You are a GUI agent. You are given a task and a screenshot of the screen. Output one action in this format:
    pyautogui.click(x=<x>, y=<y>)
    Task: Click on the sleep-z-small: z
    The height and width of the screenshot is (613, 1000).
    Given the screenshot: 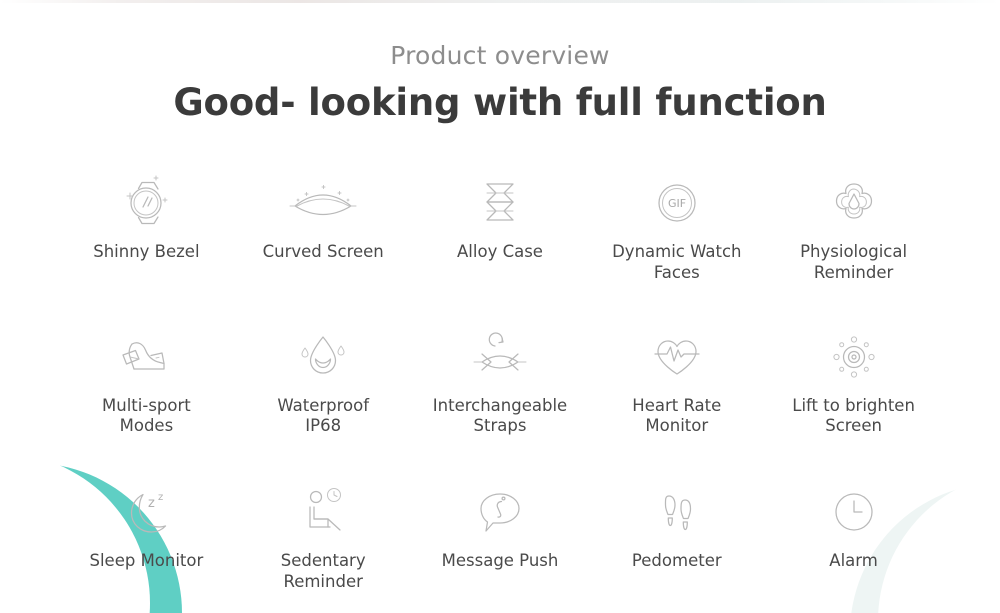 What is the action you would take?
    pyautogui.click(x=151, y=503)
    